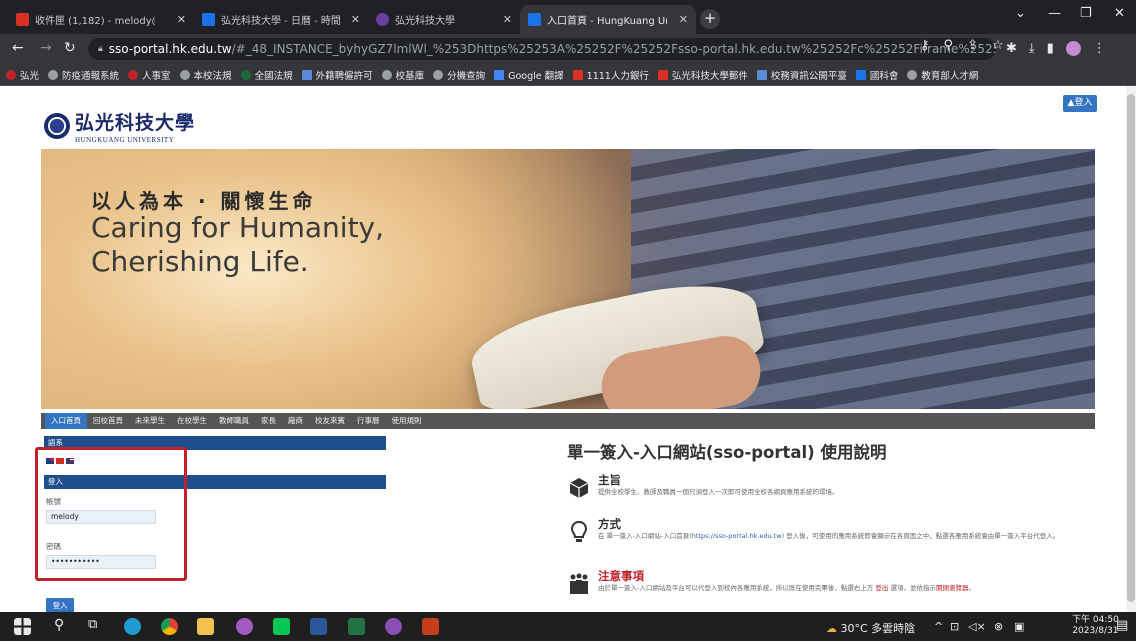 The image size is (1136, 641). I want to click on volume-icon: ◁×, so click(977, 626).